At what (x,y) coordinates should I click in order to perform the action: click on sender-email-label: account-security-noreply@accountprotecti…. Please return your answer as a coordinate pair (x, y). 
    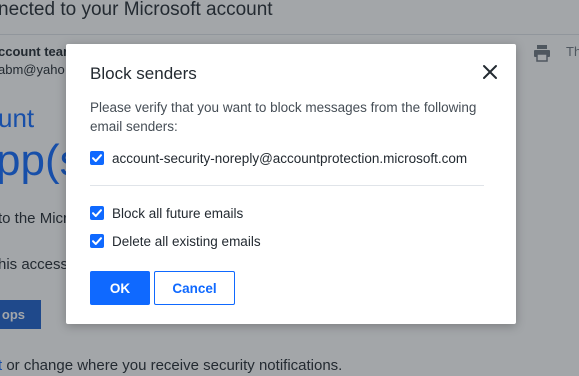
    Looking at the image, I should click on (289, 158).